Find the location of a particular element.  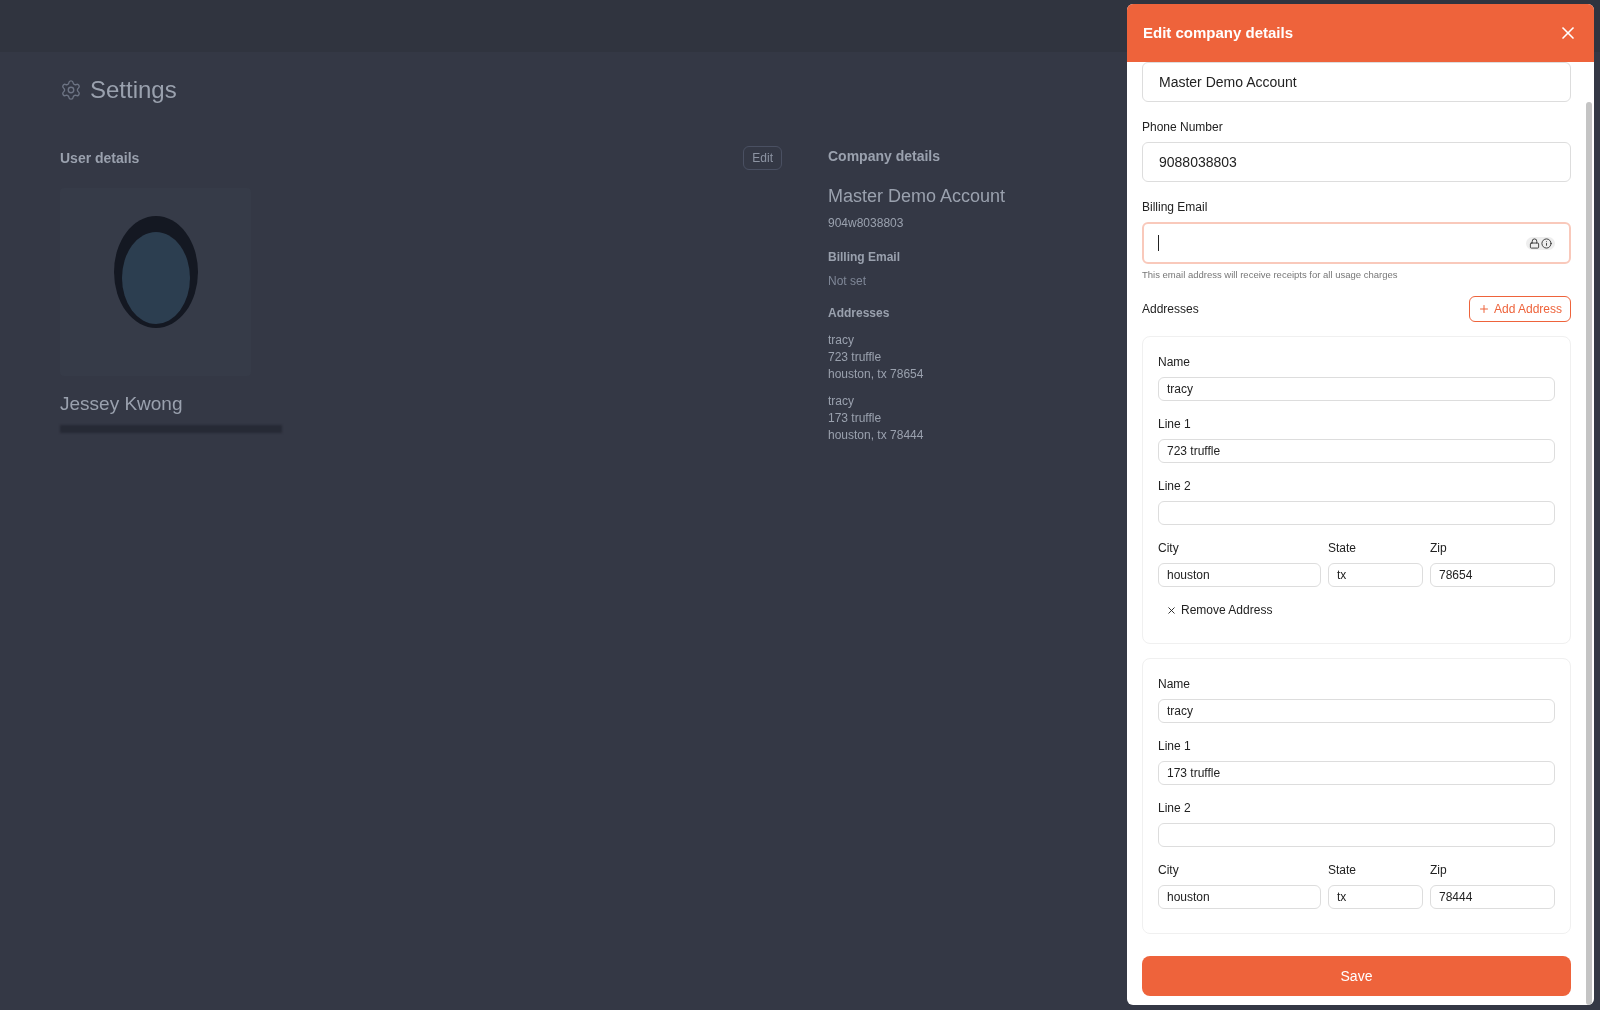

close-icon is located at coordinates (1171, 610).